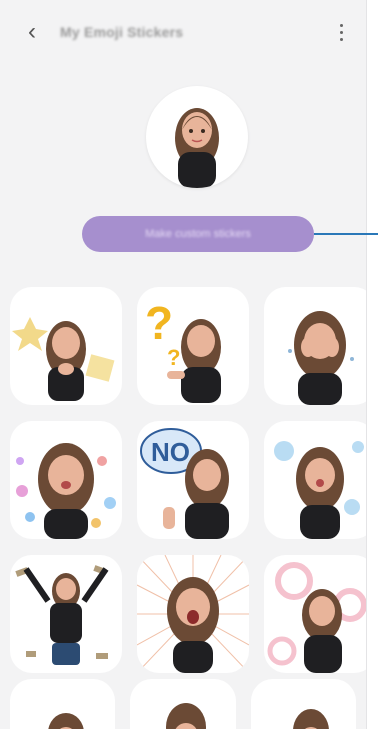  I want to click on sticker-bubbles-icon, so click(316, 617).